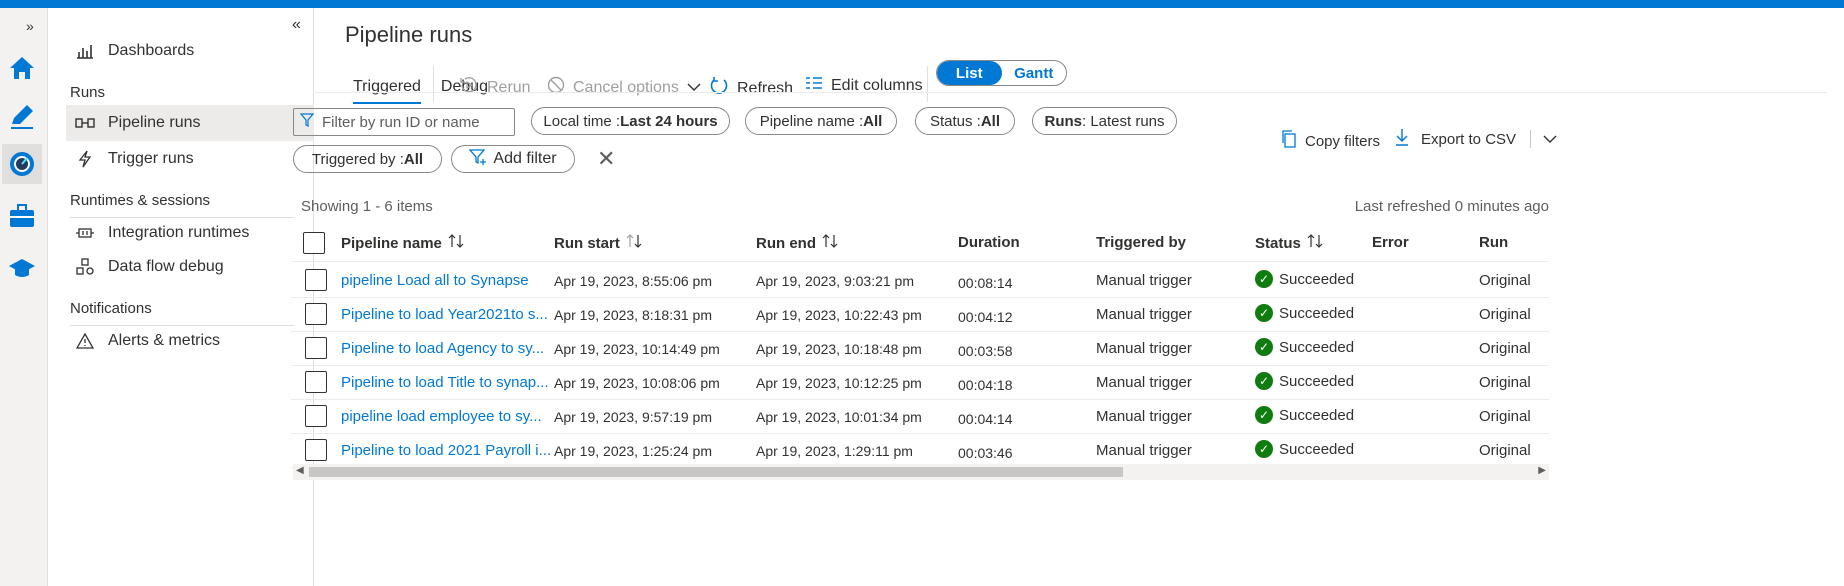 This screenshot has height=586, width=1844. What do you see at coordinates (985, 385) in the screenshot?
I see `duration: 00:04:18` at bounding box center [985, 385].